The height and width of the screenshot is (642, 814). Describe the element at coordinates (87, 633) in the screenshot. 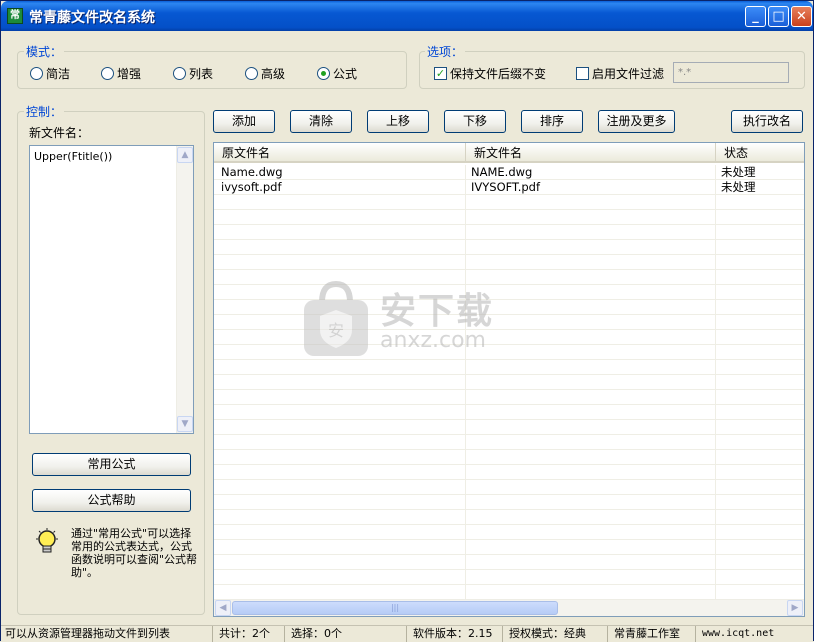

I see `status-hint: 可以从资源管理器拖动文件到列表` at that location.